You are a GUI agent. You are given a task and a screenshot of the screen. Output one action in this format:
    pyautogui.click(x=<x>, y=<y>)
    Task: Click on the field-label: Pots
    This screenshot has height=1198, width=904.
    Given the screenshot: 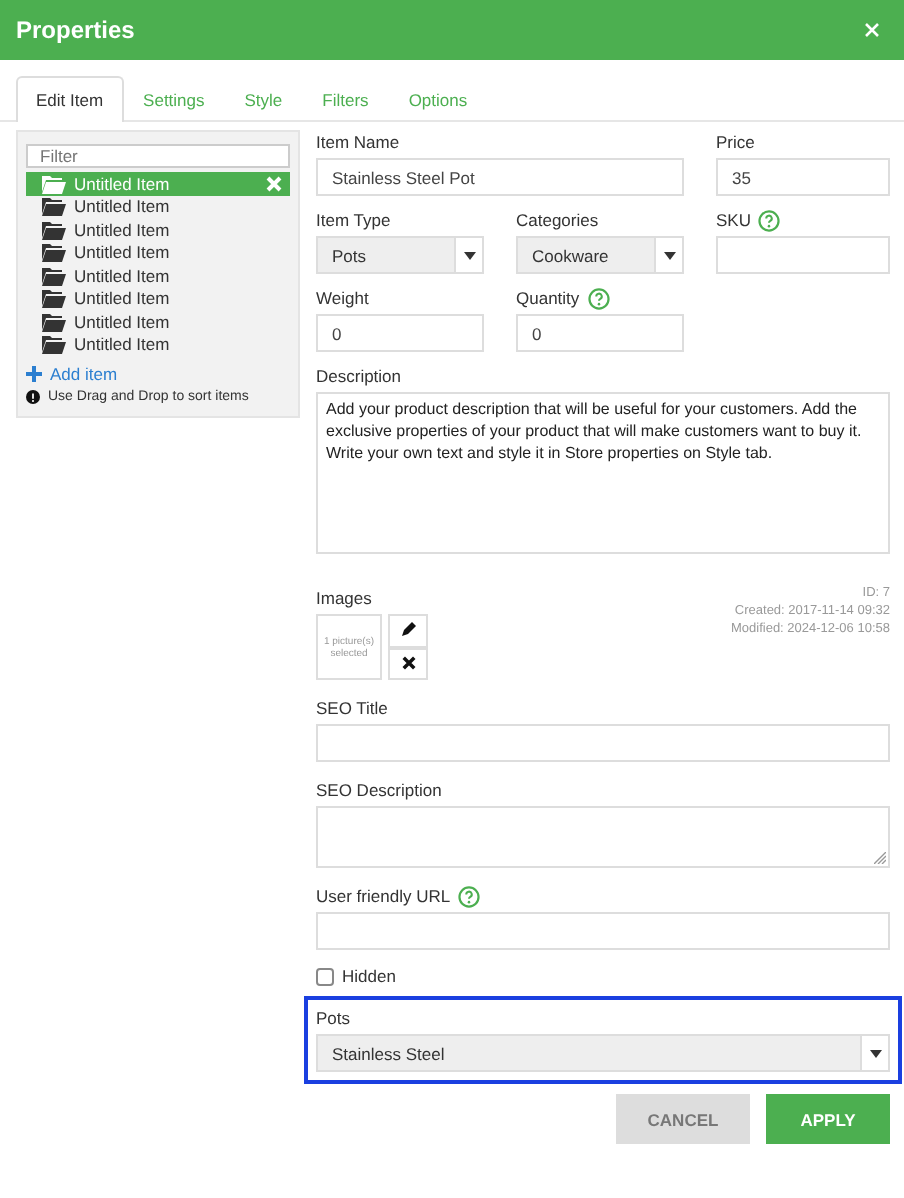 What is the action you would take?
    pyautogui.click(x=333, y=1018)
    